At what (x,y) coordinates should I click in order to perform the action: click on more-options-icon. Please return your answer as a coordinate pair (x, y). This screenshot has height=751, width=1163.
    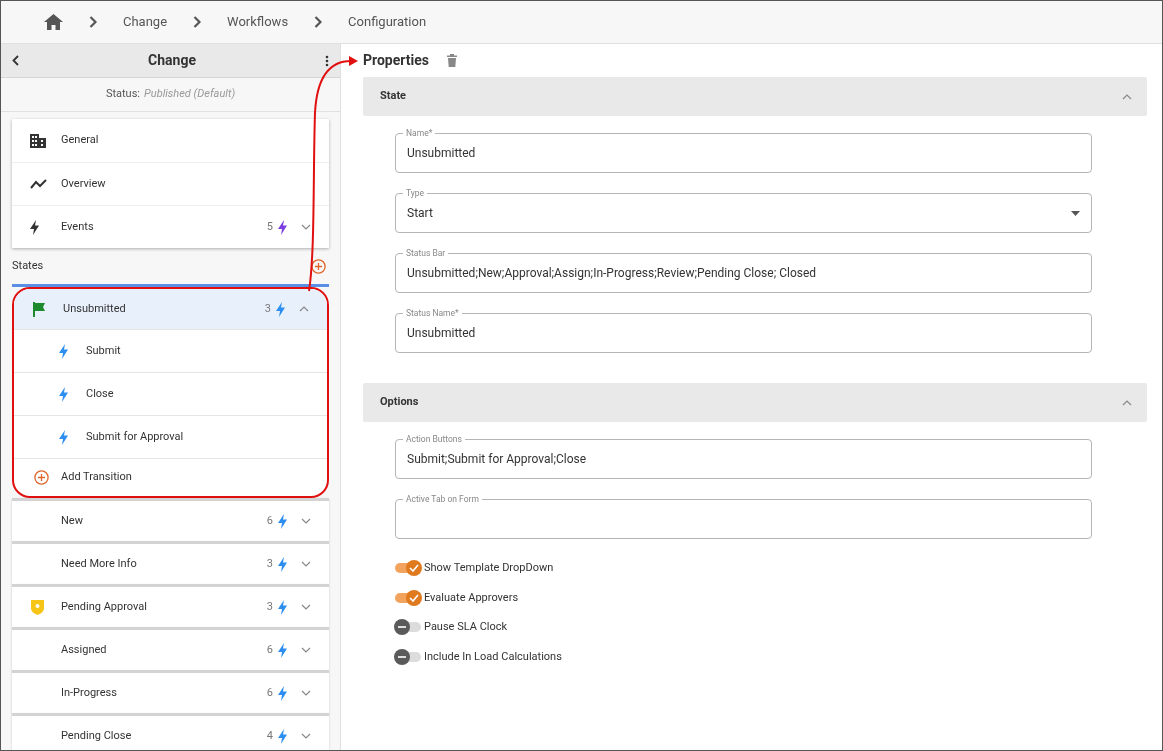
    Looking at the image, I should click on (327, 60).